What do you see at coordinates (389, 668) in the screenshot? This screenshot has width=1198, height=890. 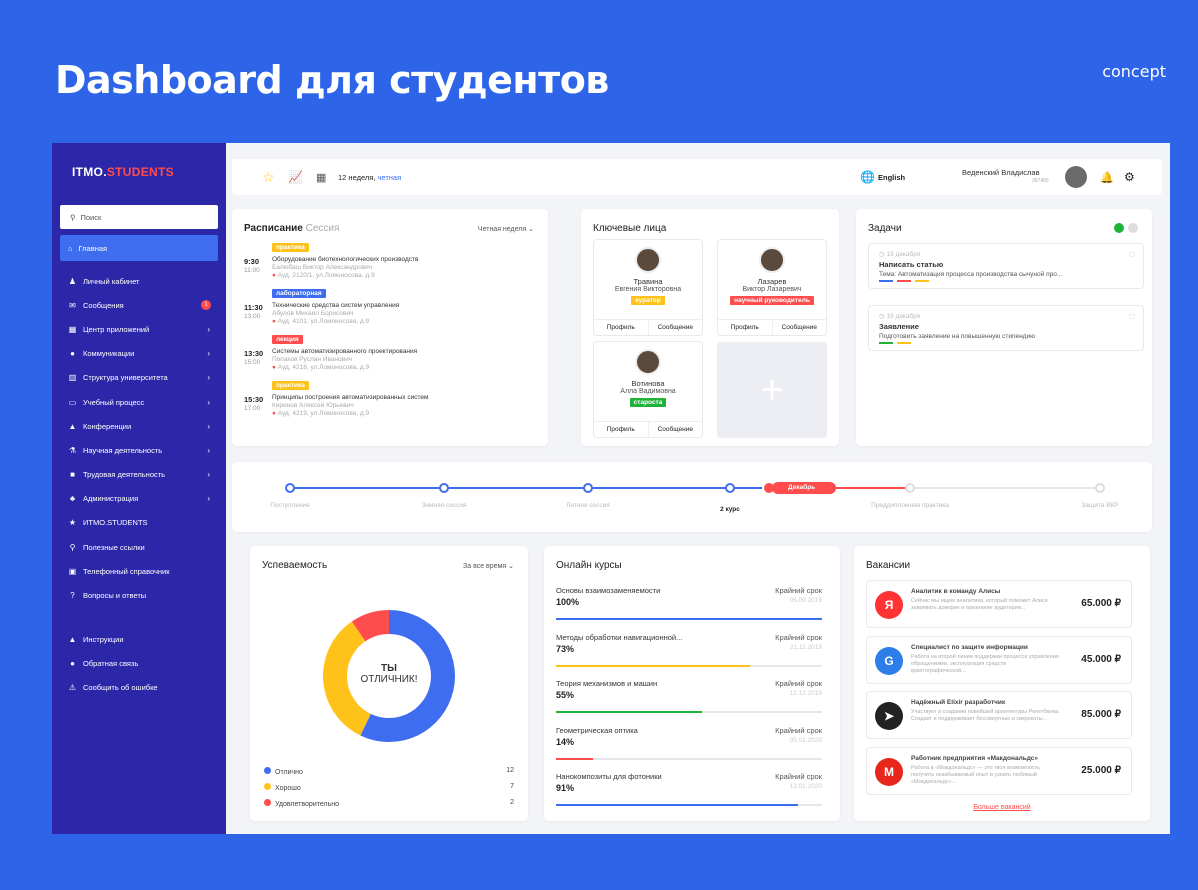 I see `donut-center-line1: ТЫ` at bounding box center [389, 668].